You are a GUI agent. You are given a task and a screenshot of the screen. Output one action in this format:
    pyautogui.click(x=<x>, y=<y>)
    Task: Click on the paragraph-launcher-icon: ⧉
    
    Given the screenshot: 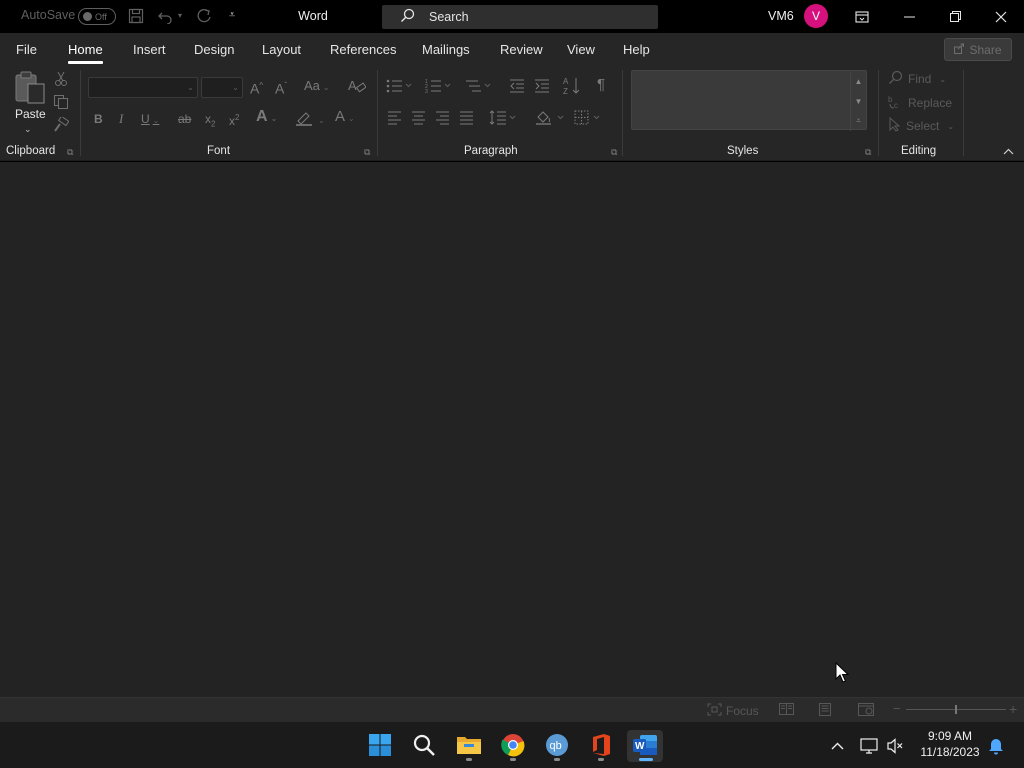 What is the action you would take?
    pyautogui.click(x=614, y=152)
    